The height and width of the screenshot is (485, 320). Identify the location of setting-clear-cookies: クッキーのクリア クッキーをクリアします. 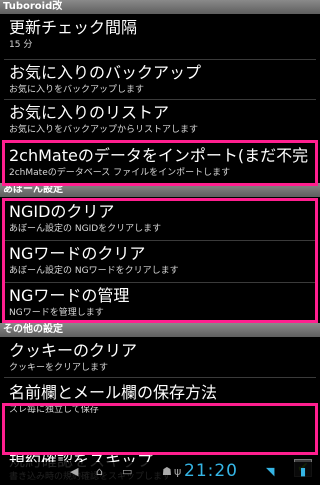
(160, 357).